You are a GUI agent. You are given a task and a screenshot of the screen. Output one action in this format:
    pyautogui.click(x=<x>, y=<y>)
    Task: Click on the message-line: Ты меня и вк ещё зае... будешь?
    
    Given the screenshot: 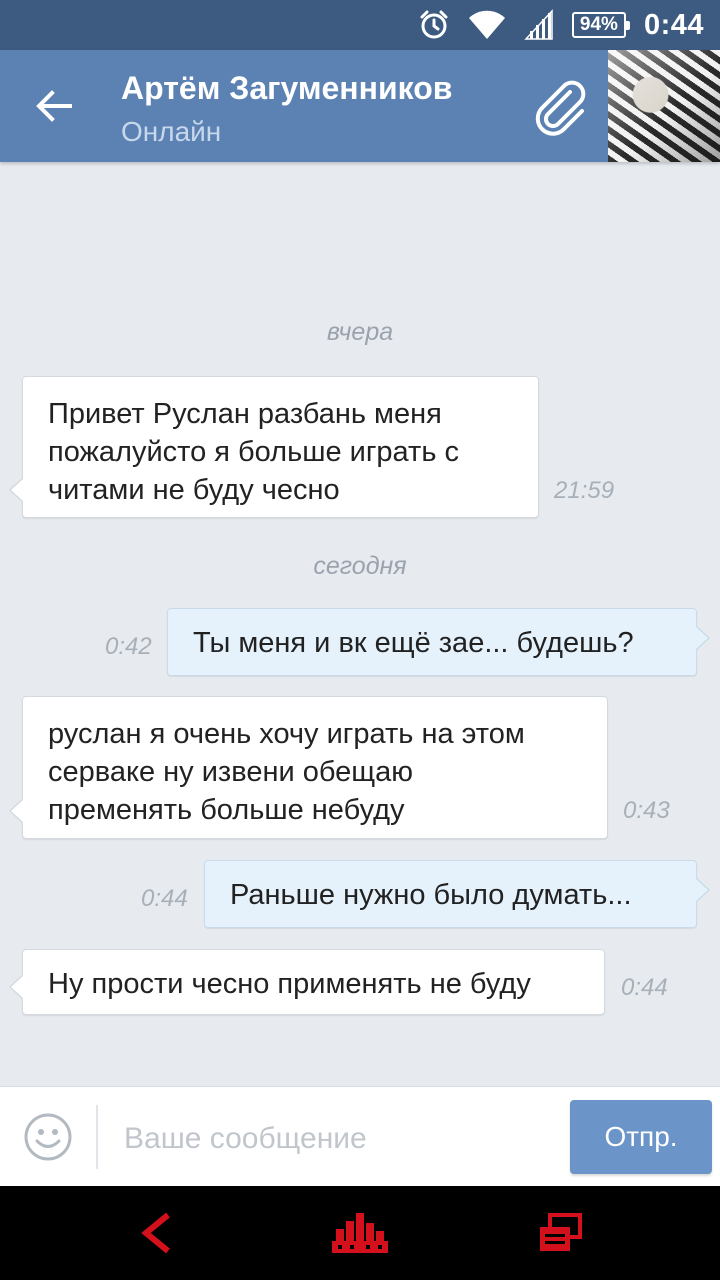 What is the action you would take?
    pyautogui.click(x=413, y=643)
    